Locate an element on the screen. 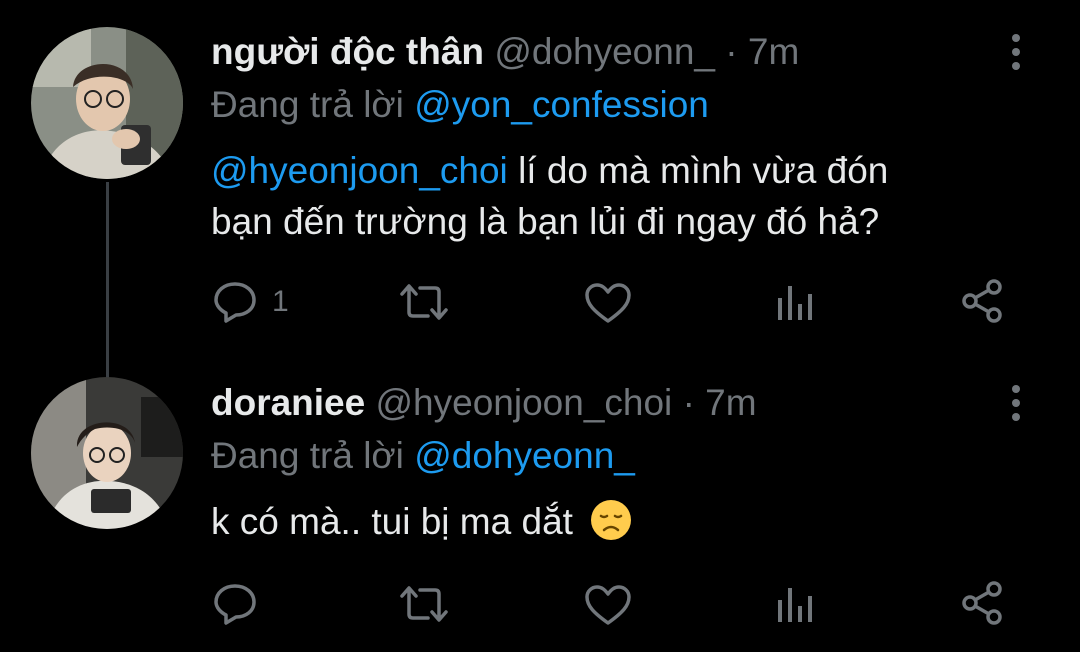 This screenshot has height=652, width=1080. tweet-text-line: bạn đến trường là bạn lủi đi ngay đó hả? is located at coordinates (545, 222).